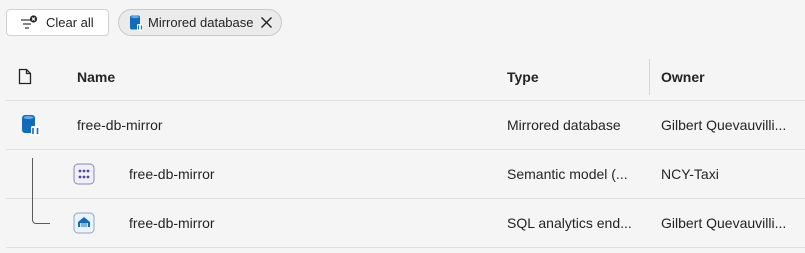 The width and height of the screenshot is (805, 253). I want to click on name-column-header: Name, so click(282, 76).